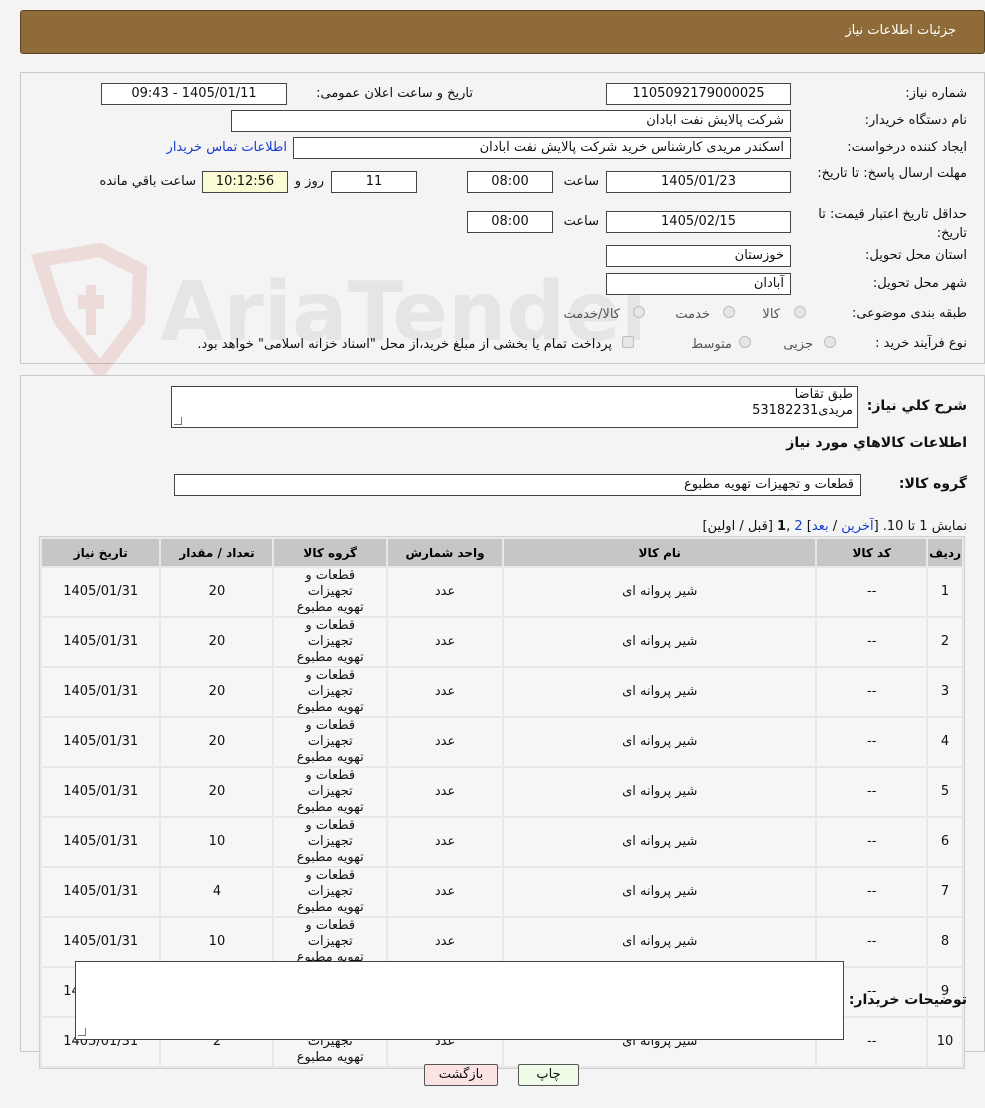  I want to click on row-number-cell: 7, so click(945, 892).